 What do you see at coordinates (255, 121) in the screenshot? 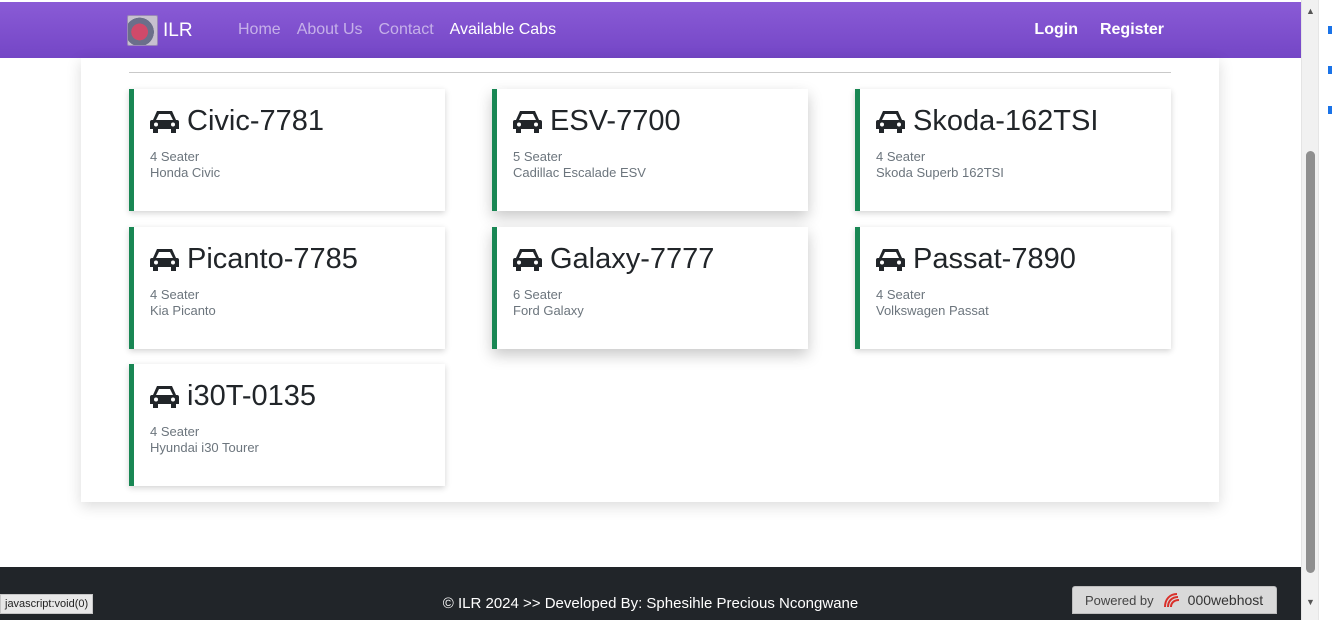
I see `cab-plate: Civic-7781` at bounding box center [255, 121].